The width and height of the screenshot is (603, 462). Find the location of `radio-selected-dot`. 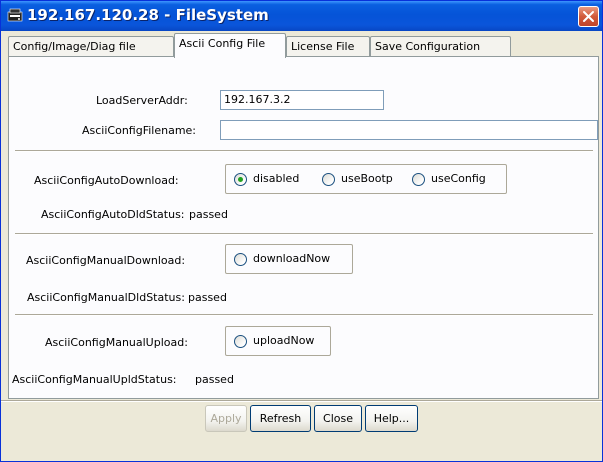

radio-selected-dot is located at coordinates (240, 179).